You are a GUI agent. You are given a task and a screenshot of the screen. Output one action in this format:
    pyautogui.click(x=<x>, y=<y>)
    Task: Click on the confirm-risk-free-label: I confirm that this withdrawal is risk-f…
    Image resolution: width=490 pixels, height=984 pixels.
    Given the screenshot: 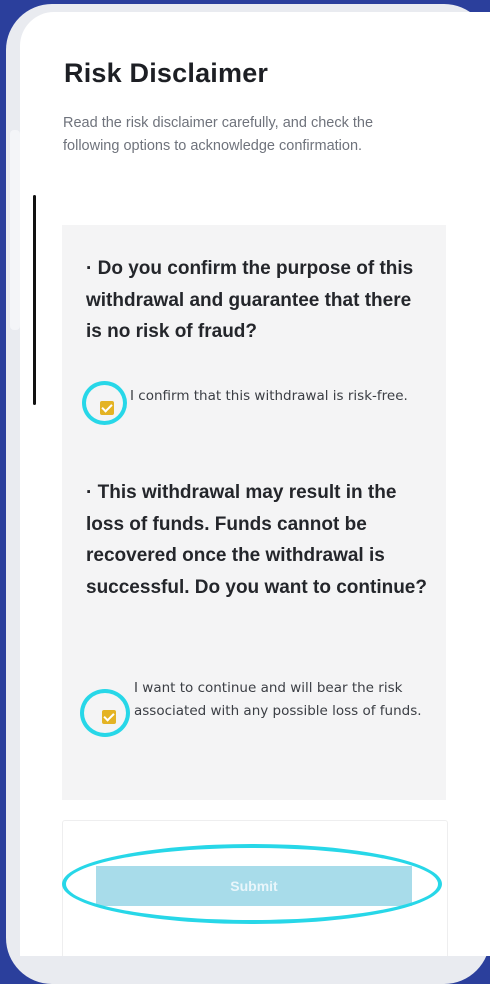 What is the action you would take?
    pyautogui.click(x=280, y=396)
    